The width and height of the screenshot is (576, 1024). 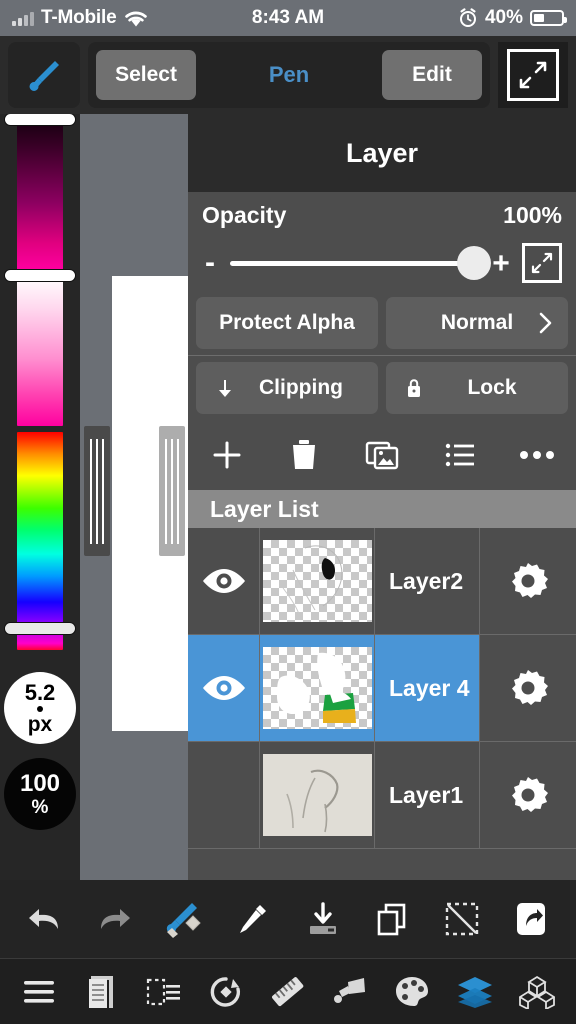 I want to click on clipping-label: Clipping, so click(x=301, y=387).